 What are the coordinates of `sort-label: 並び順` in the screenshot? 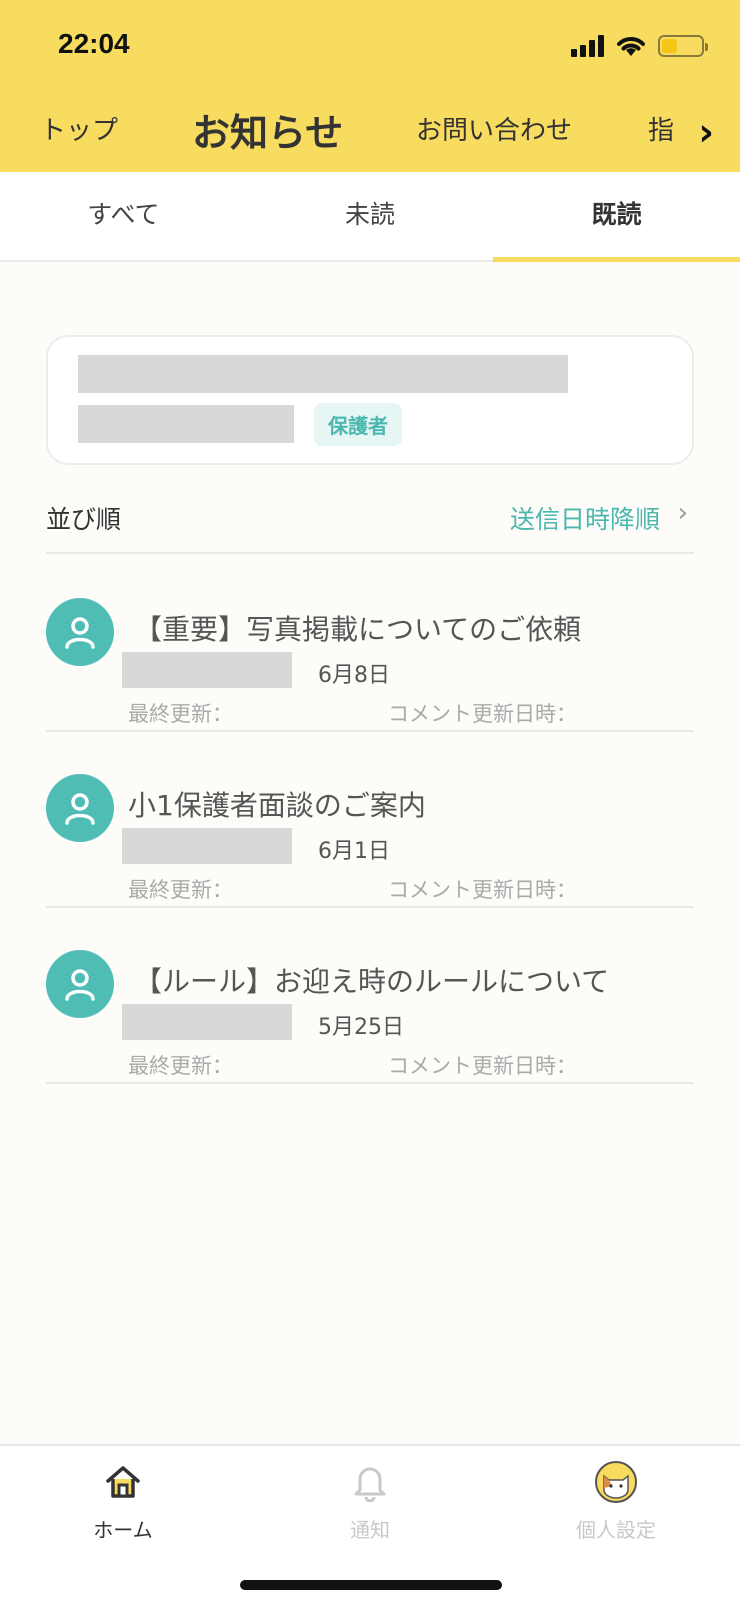 It's located at (84, 519).